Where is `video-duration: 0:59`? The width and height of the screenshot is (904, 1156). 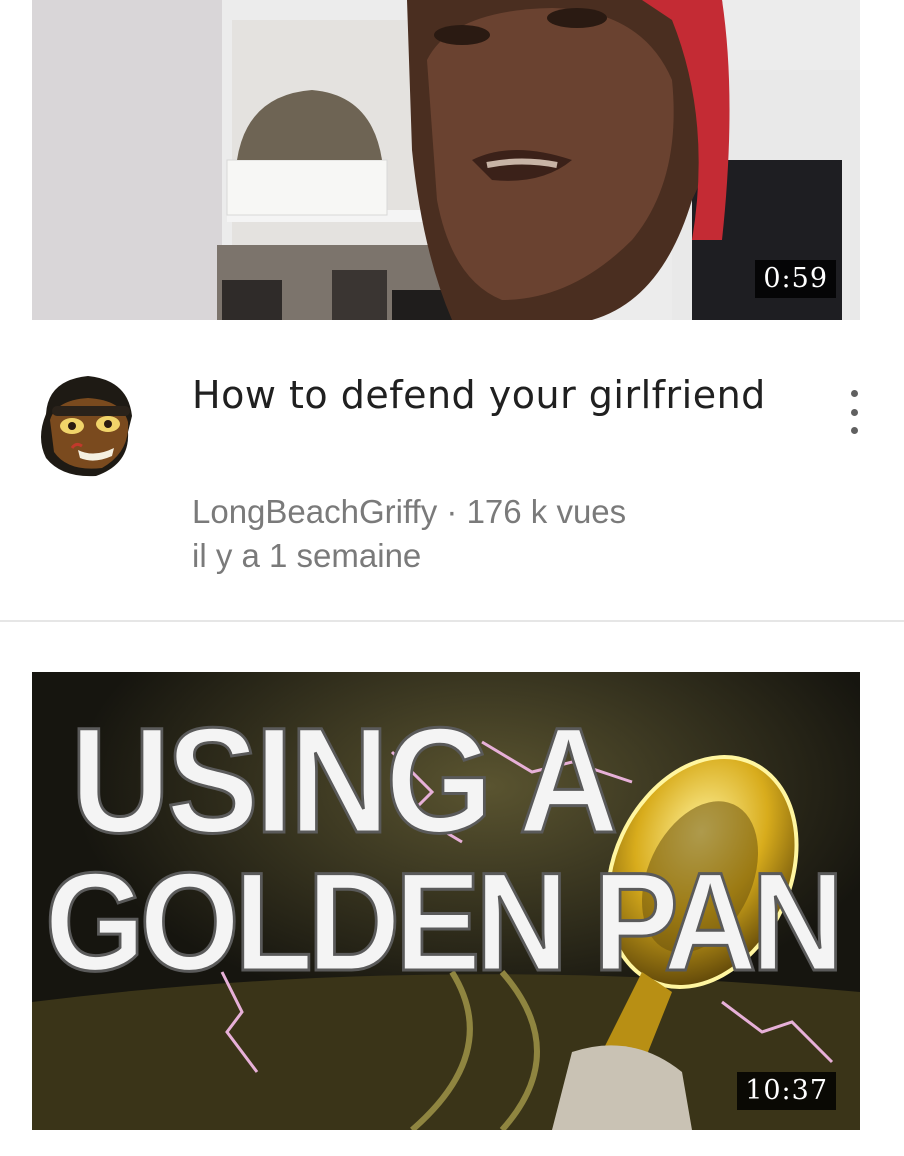 video-duration: 0:59 is located at coordinates (795, 279).